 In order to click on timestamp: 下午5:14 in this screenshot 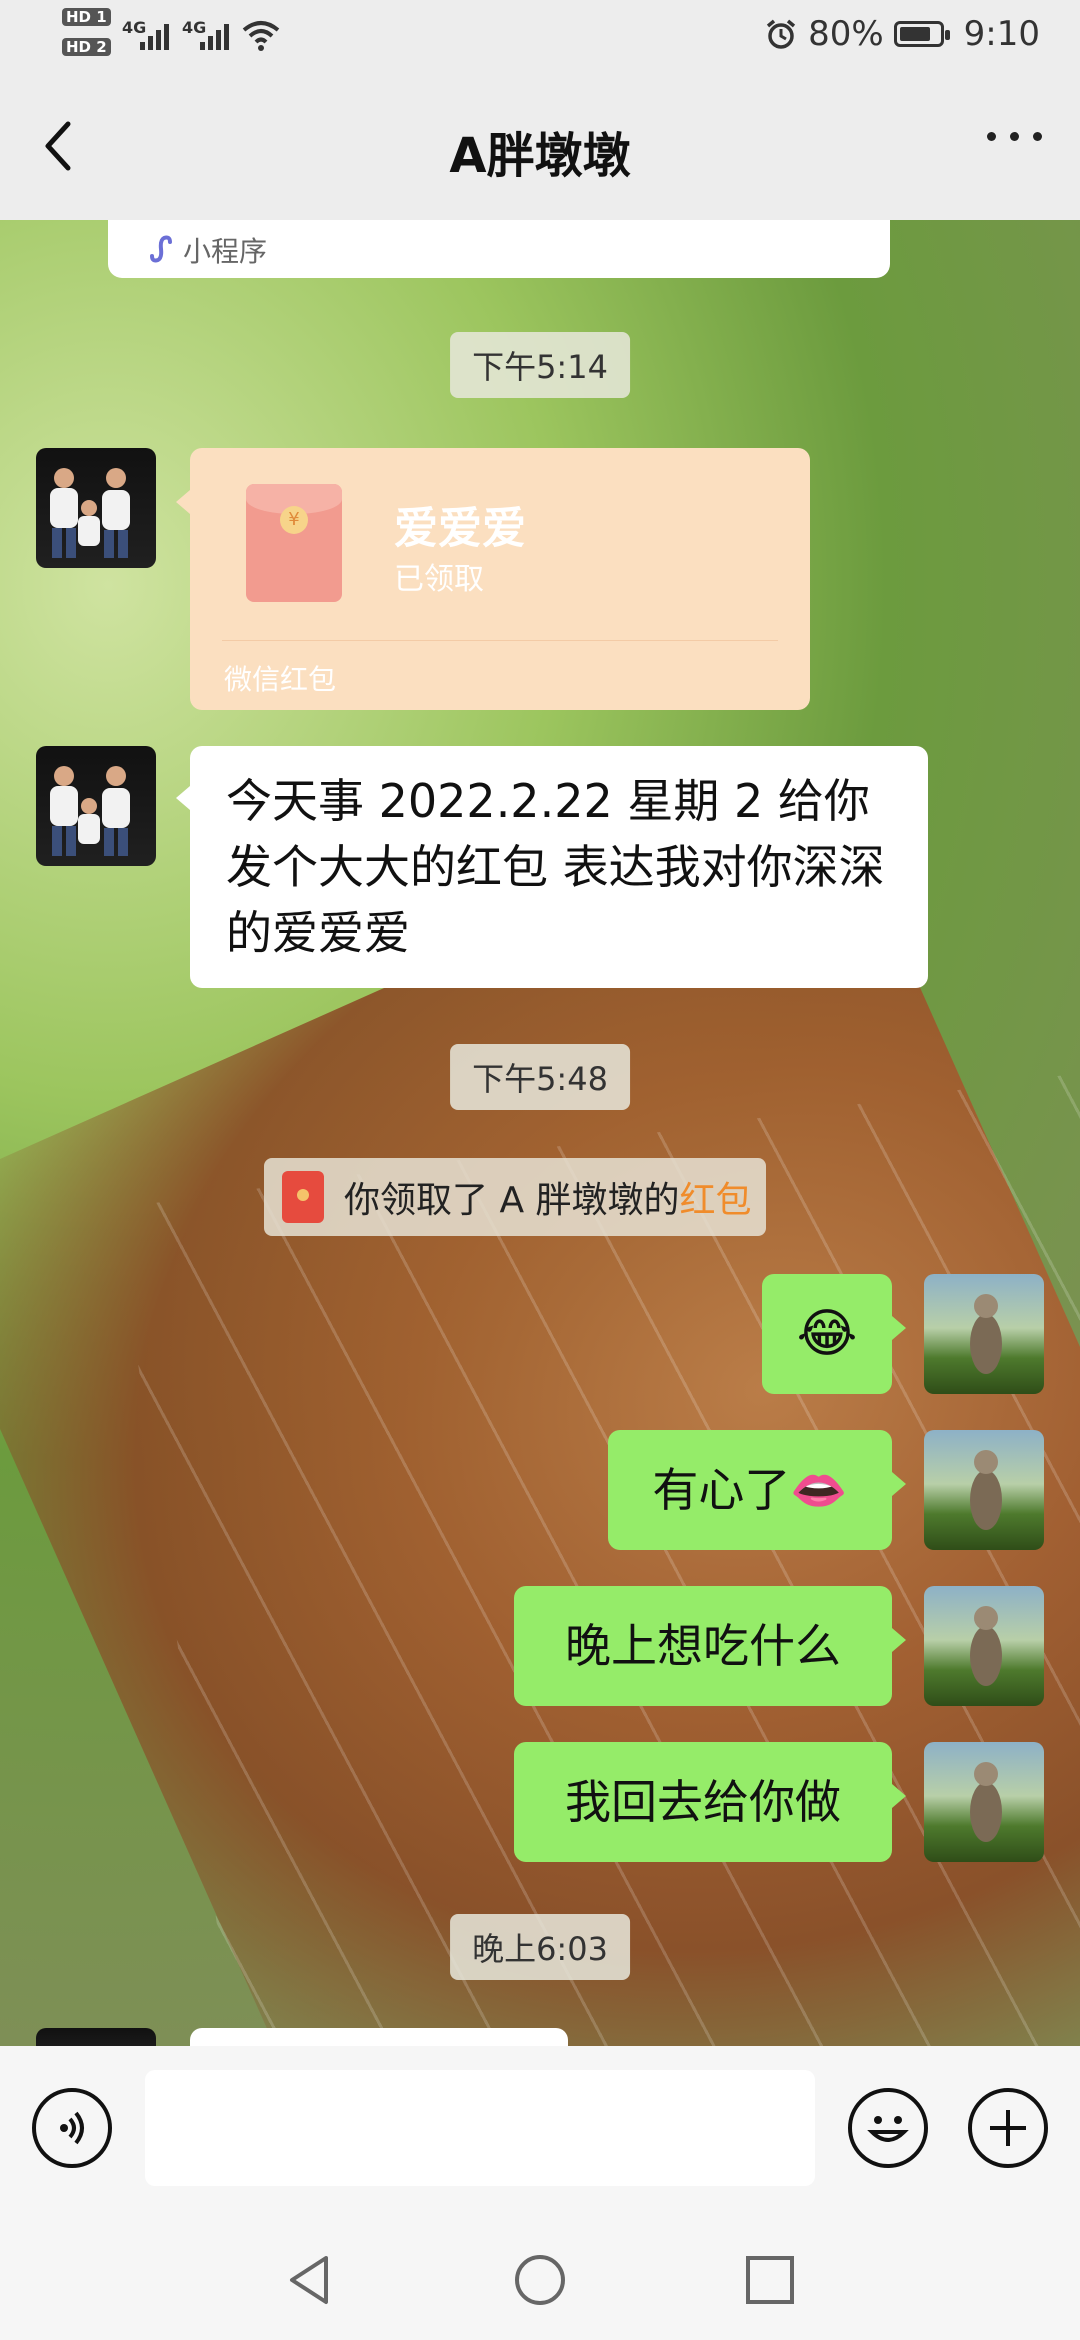, I will do `click(540, 365)`.